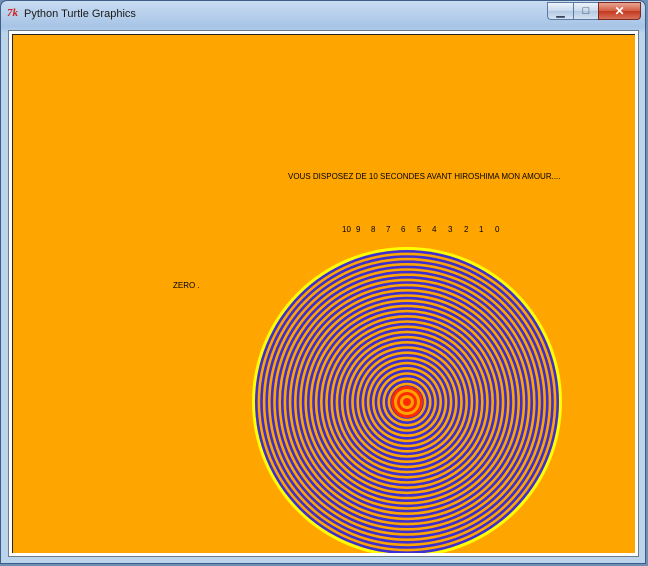 Image resolution: width=648 pixels, height=566 pixels. I want to click on window-title: Python Turtle Graphics, so click(80, 14).